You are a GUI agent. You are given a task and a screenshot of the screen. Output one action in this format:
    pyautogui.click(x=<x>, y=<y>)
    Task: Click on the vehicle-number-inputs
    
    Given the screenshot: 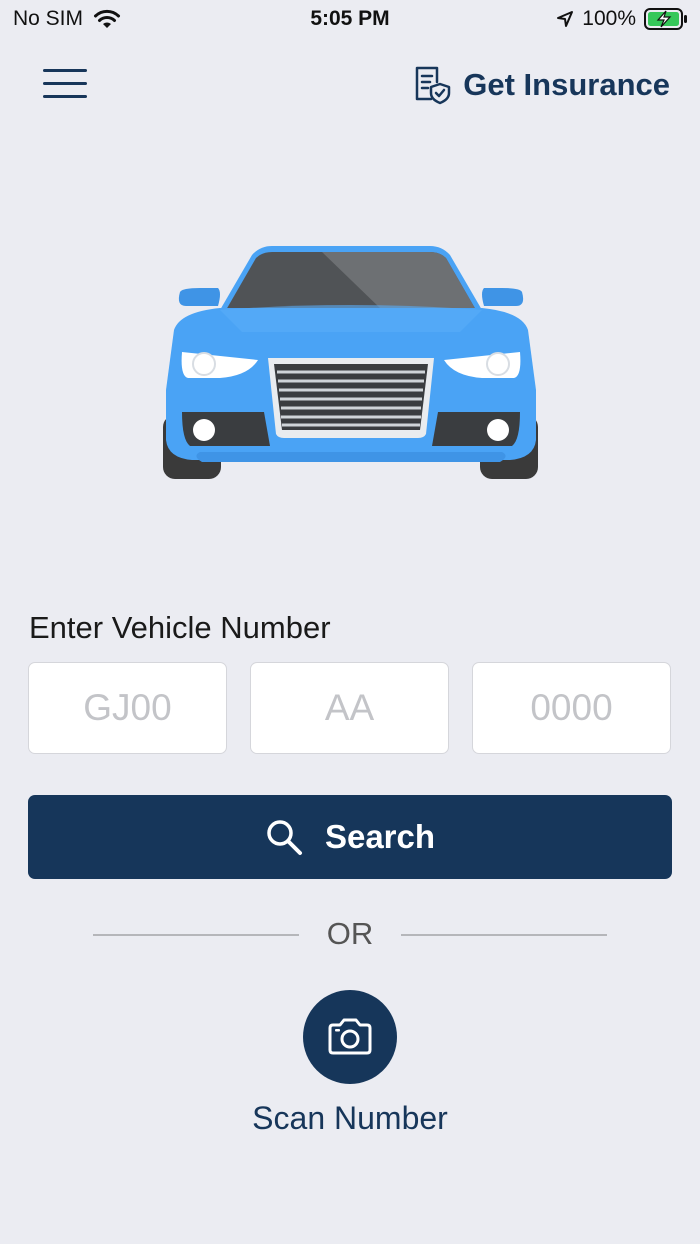 What is the action you would take?
    pyautogui.click(x=350, y=708)
    